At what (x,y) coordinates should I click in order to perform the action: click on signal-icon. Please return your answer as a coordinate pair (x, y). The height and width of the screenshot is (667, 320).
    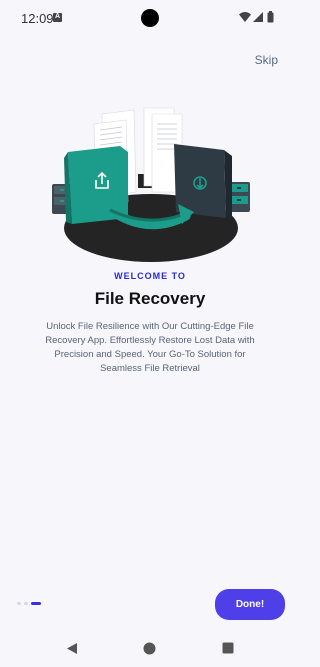
    Looking at the image, I should click on (258, 17).